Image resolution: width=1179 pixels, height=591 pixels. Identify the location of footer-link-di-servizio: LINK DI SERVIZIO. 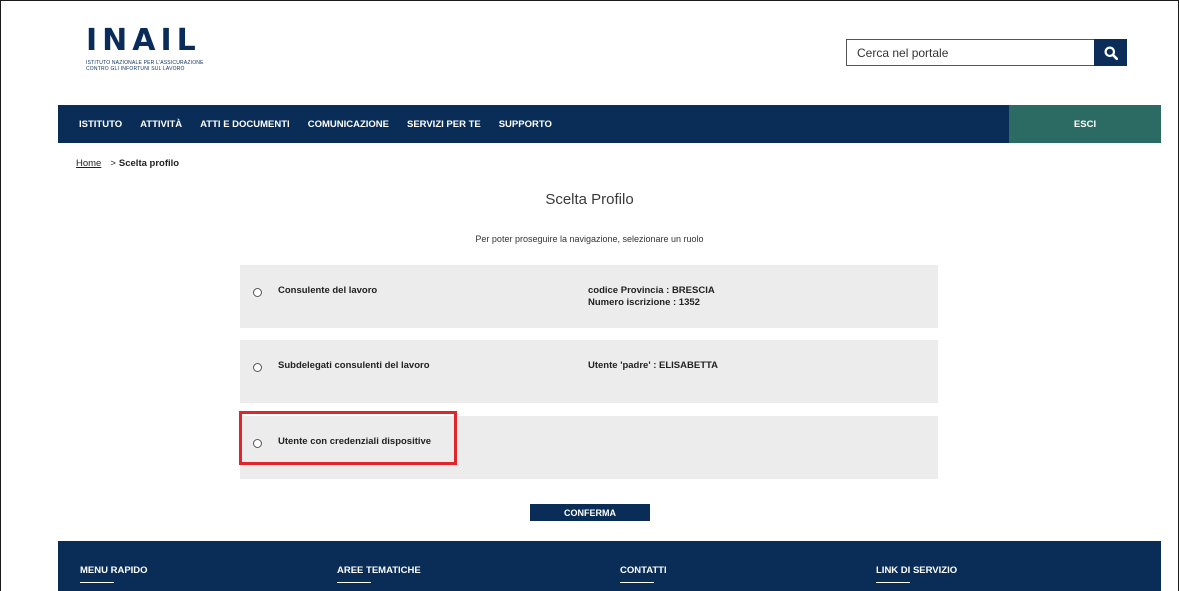
(917, 574).